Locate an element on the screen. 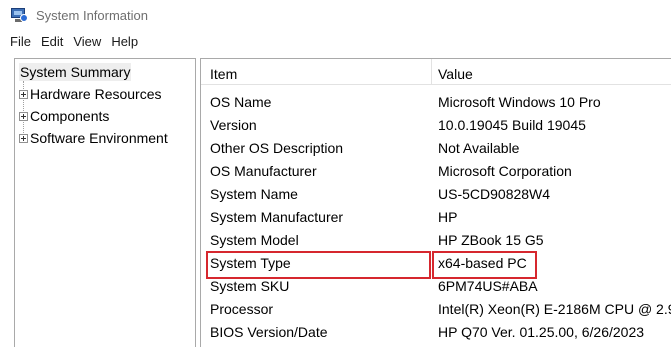  item-cell: System Name is located at coordinates (254, 194).